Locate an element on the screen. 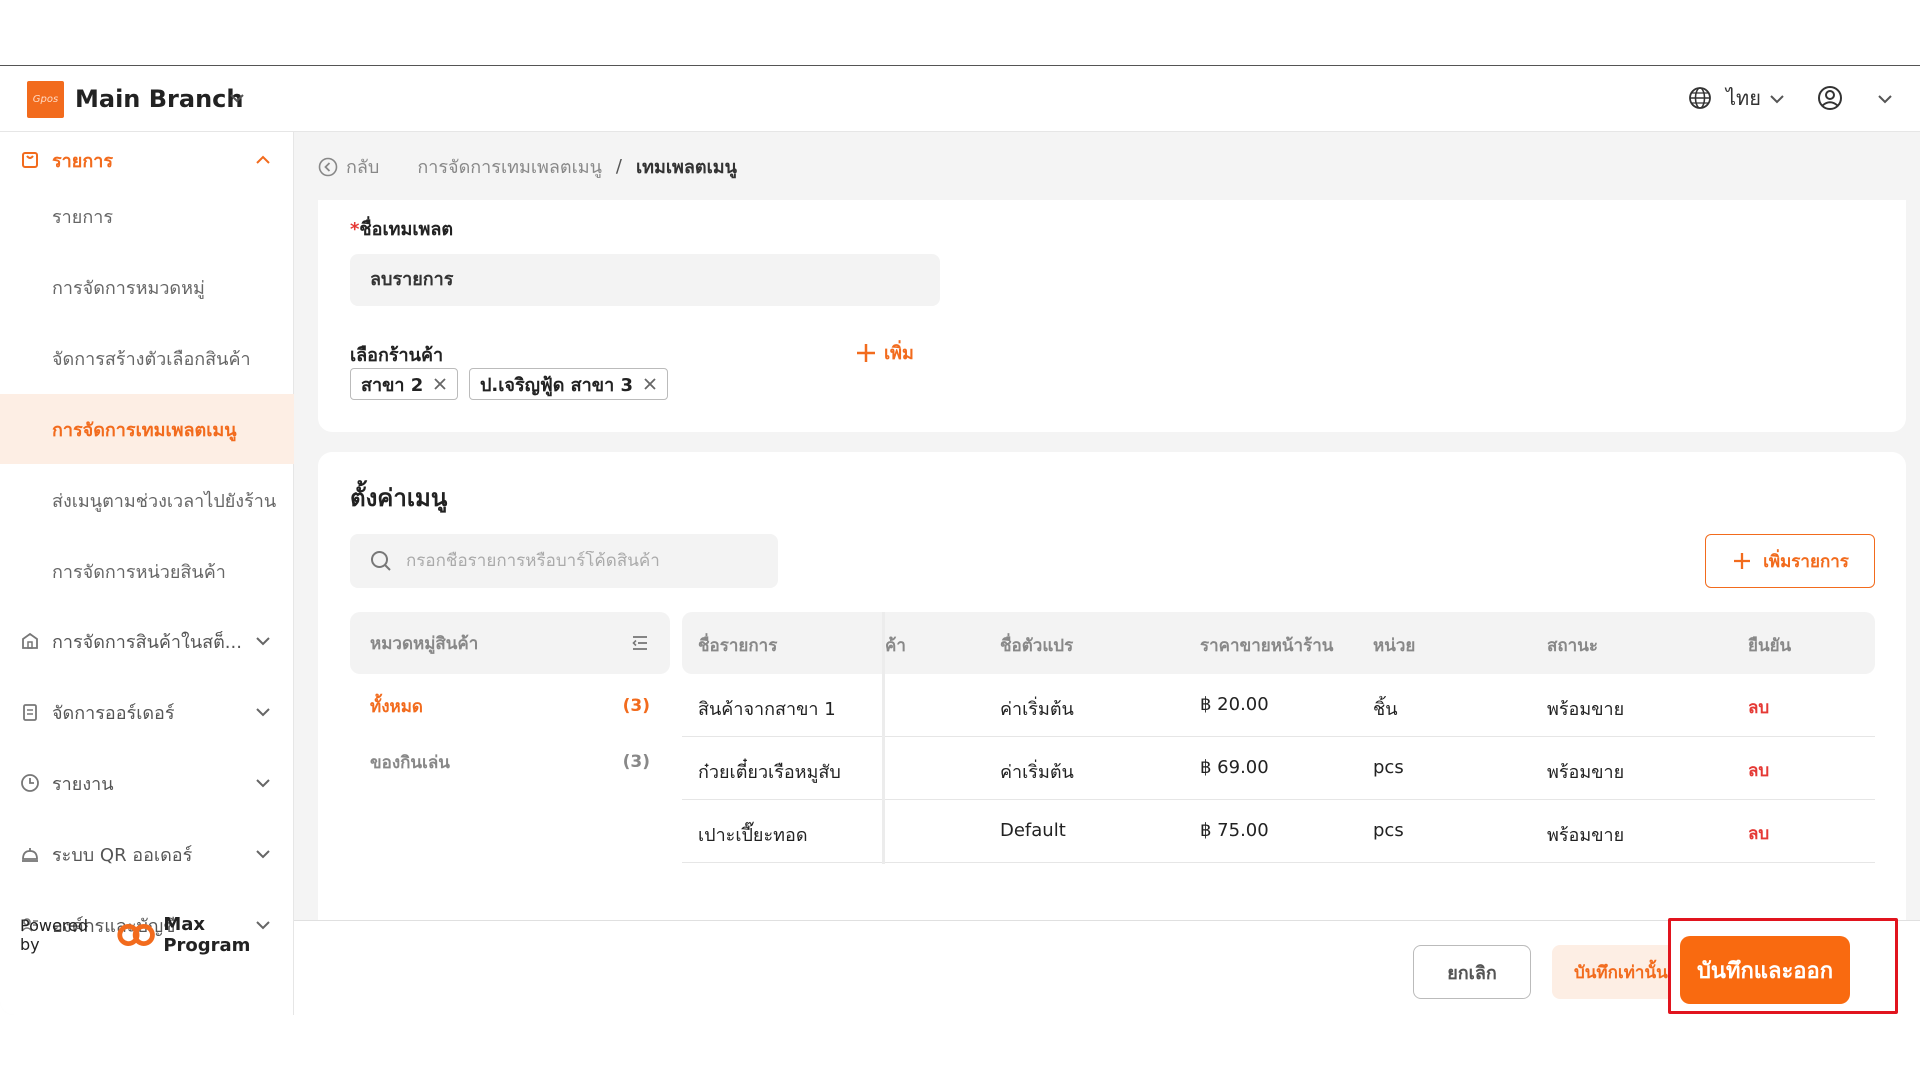  add-item-button: เพิ่มรายการ is located at coordinates (1790, 561).